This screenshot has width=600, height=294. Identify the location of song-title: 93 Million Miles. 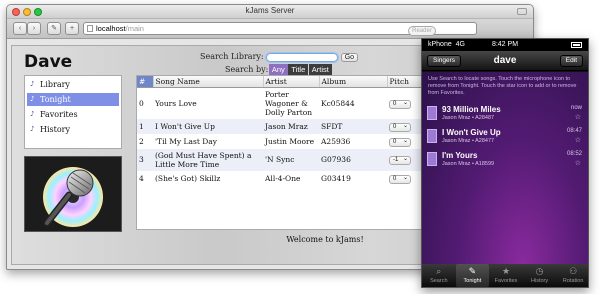
(471, 109).